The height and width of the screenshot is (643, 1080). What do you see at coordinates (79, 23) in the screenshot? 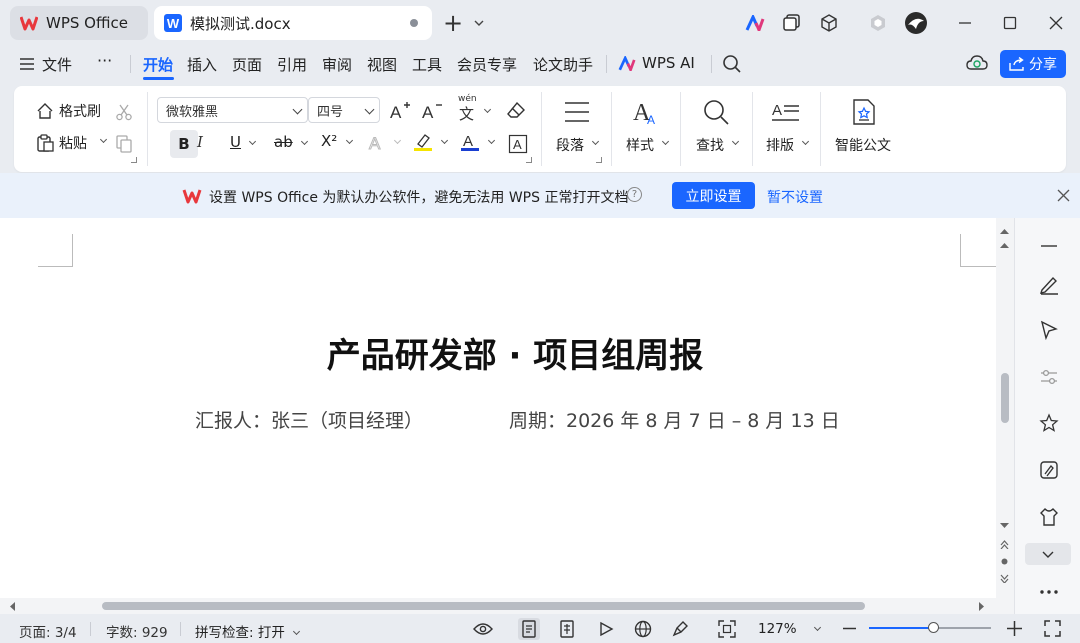
I see `tab-wps-office-home: WPS Office` at bounding box center [79, 23].